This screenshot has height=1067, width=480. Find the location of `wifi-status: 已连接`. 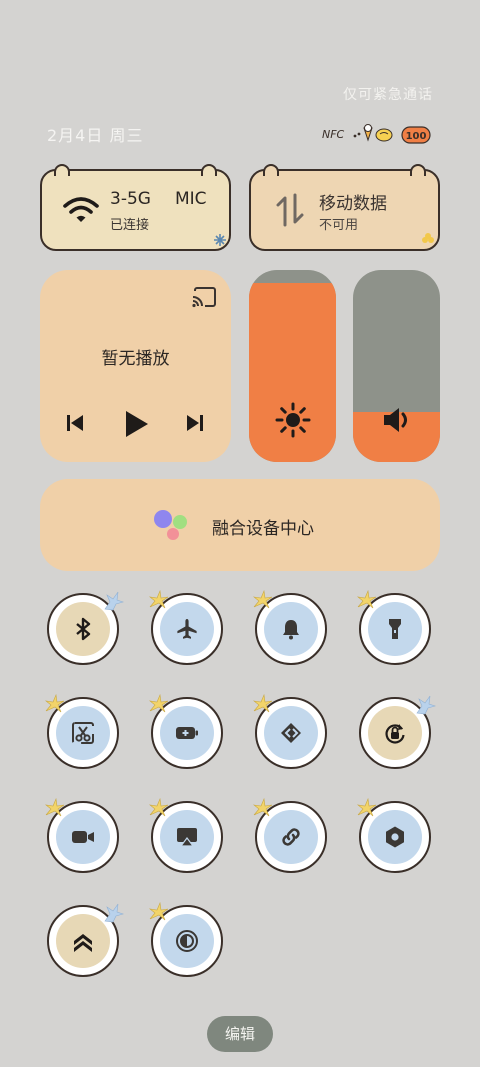

wifi-status: 已连接 is located at coordinates (130, 225).